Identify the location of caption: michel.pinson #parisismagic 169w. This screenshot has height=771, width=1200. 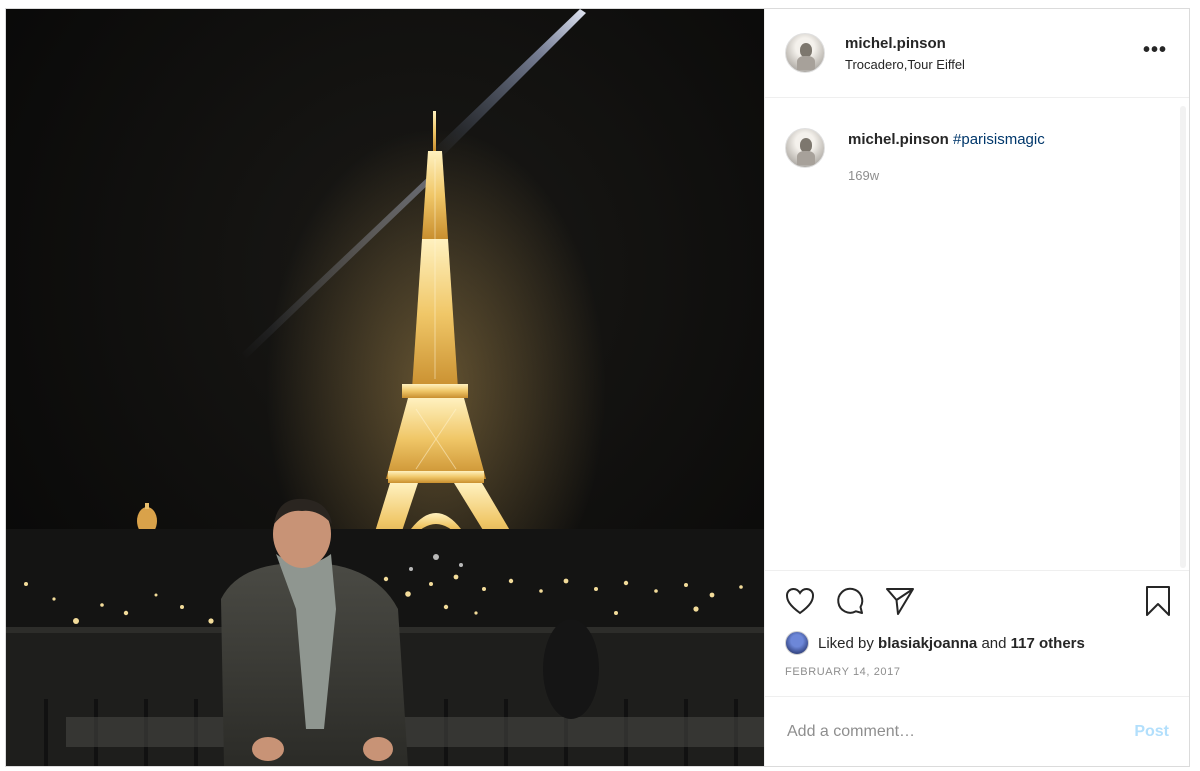
(977, 155).